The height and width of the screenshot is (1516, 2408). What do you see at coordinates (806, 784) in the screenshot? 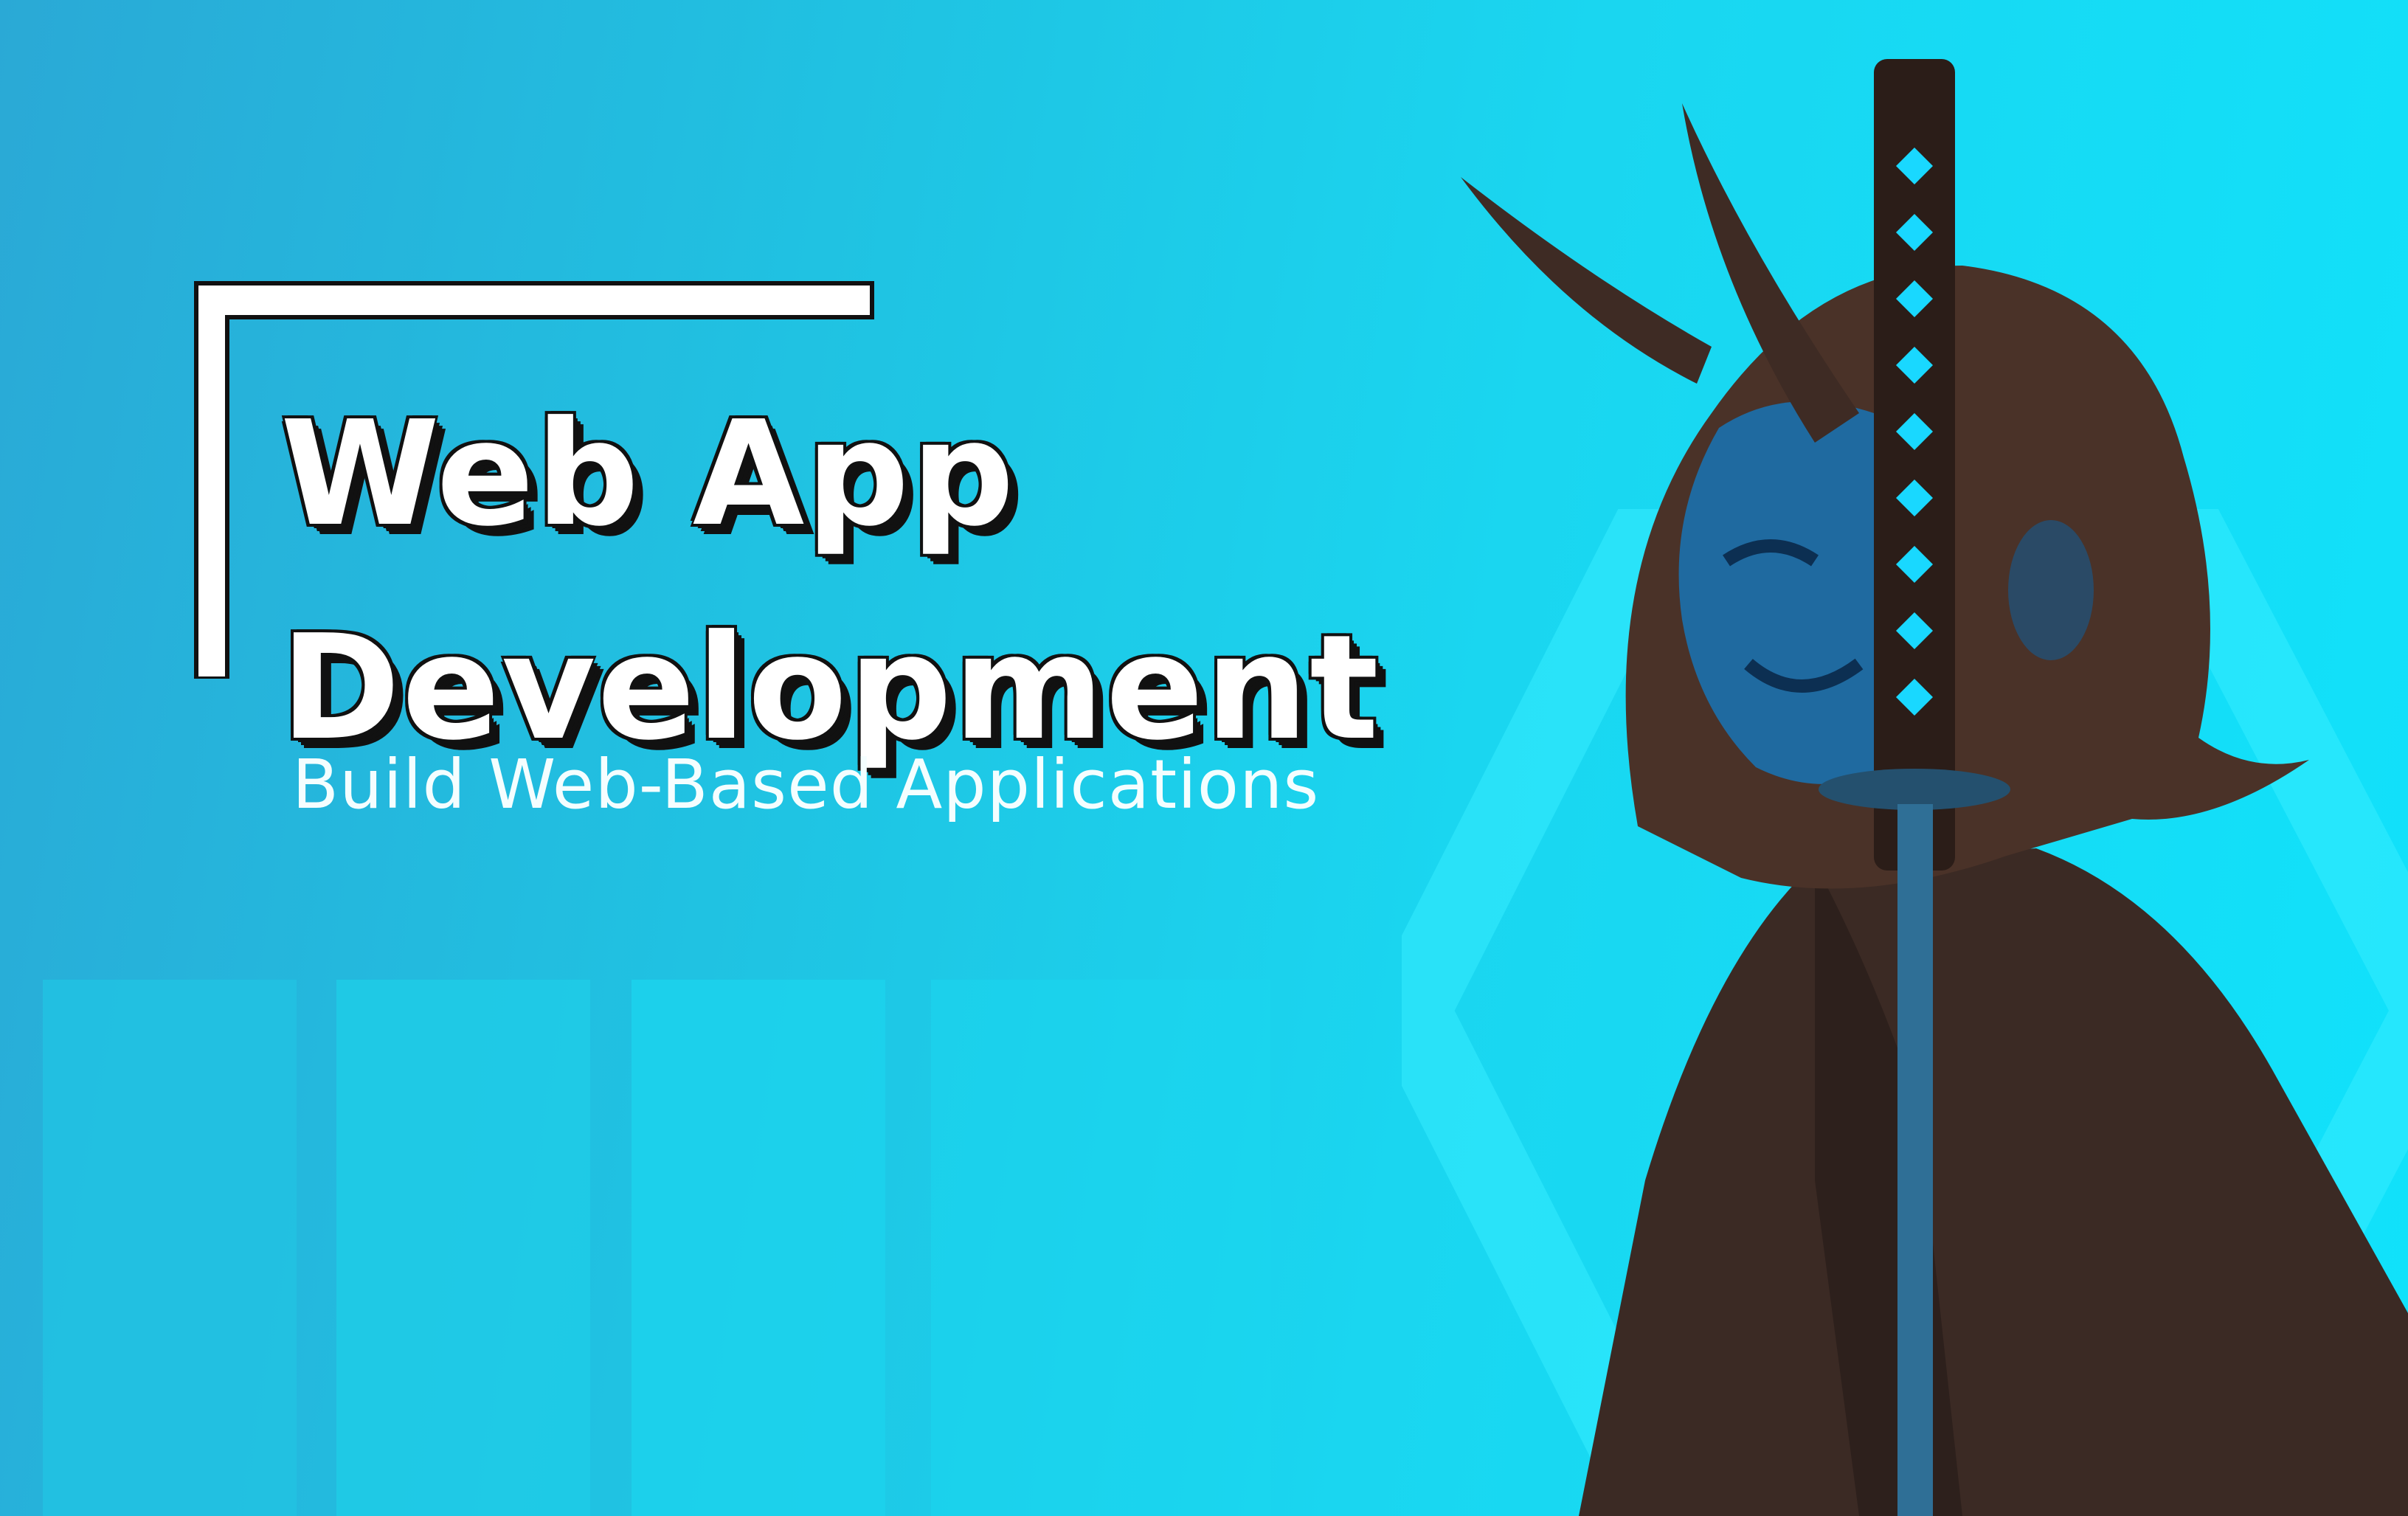
I see `page-subtitle: Build Web-Based Applications` at bounding box center [806, 784].